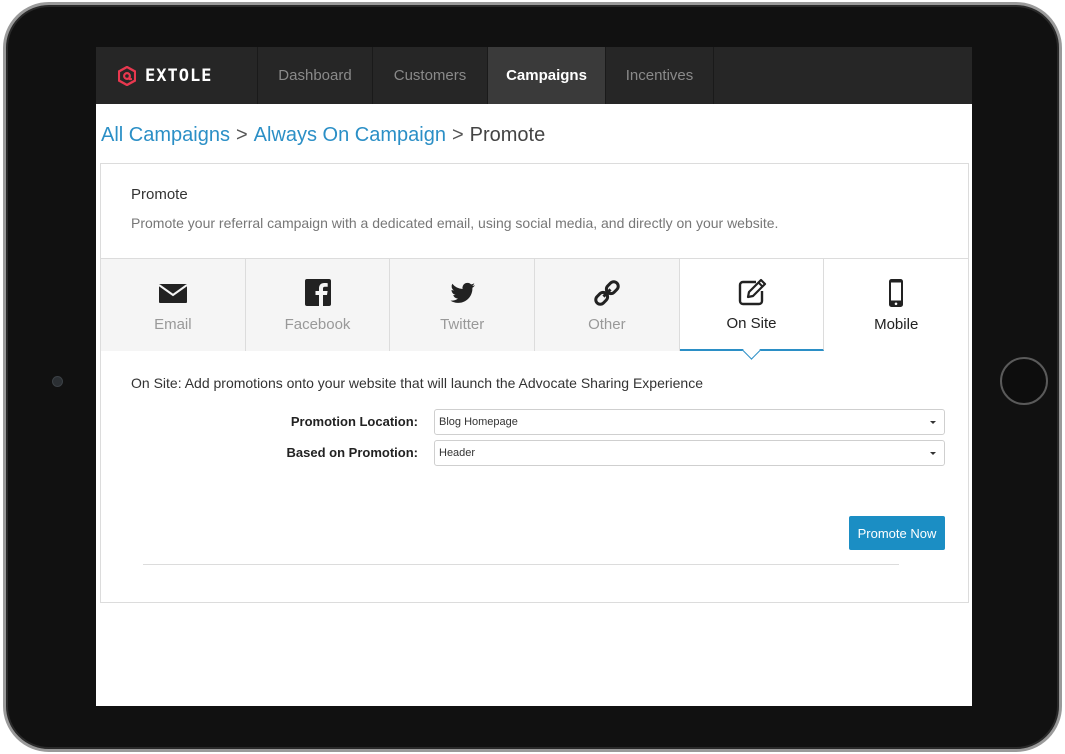 The height and width of the screenshot is (754, 1065). I want to click on brand-name: EXTOLE, so click(179, 75).